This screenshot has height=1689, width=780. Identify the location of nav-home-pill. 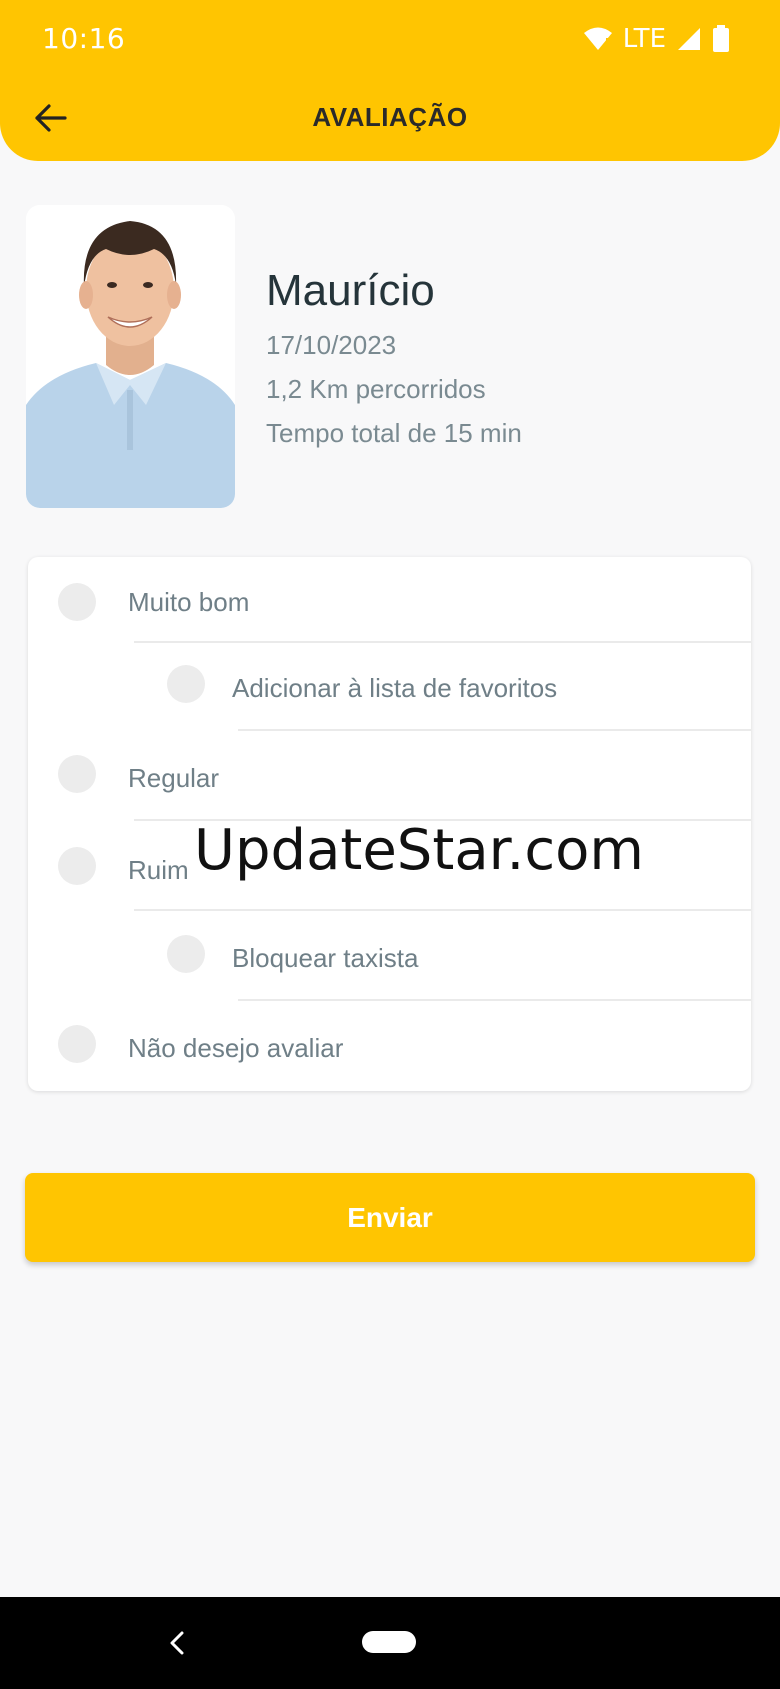
(389, 1642).